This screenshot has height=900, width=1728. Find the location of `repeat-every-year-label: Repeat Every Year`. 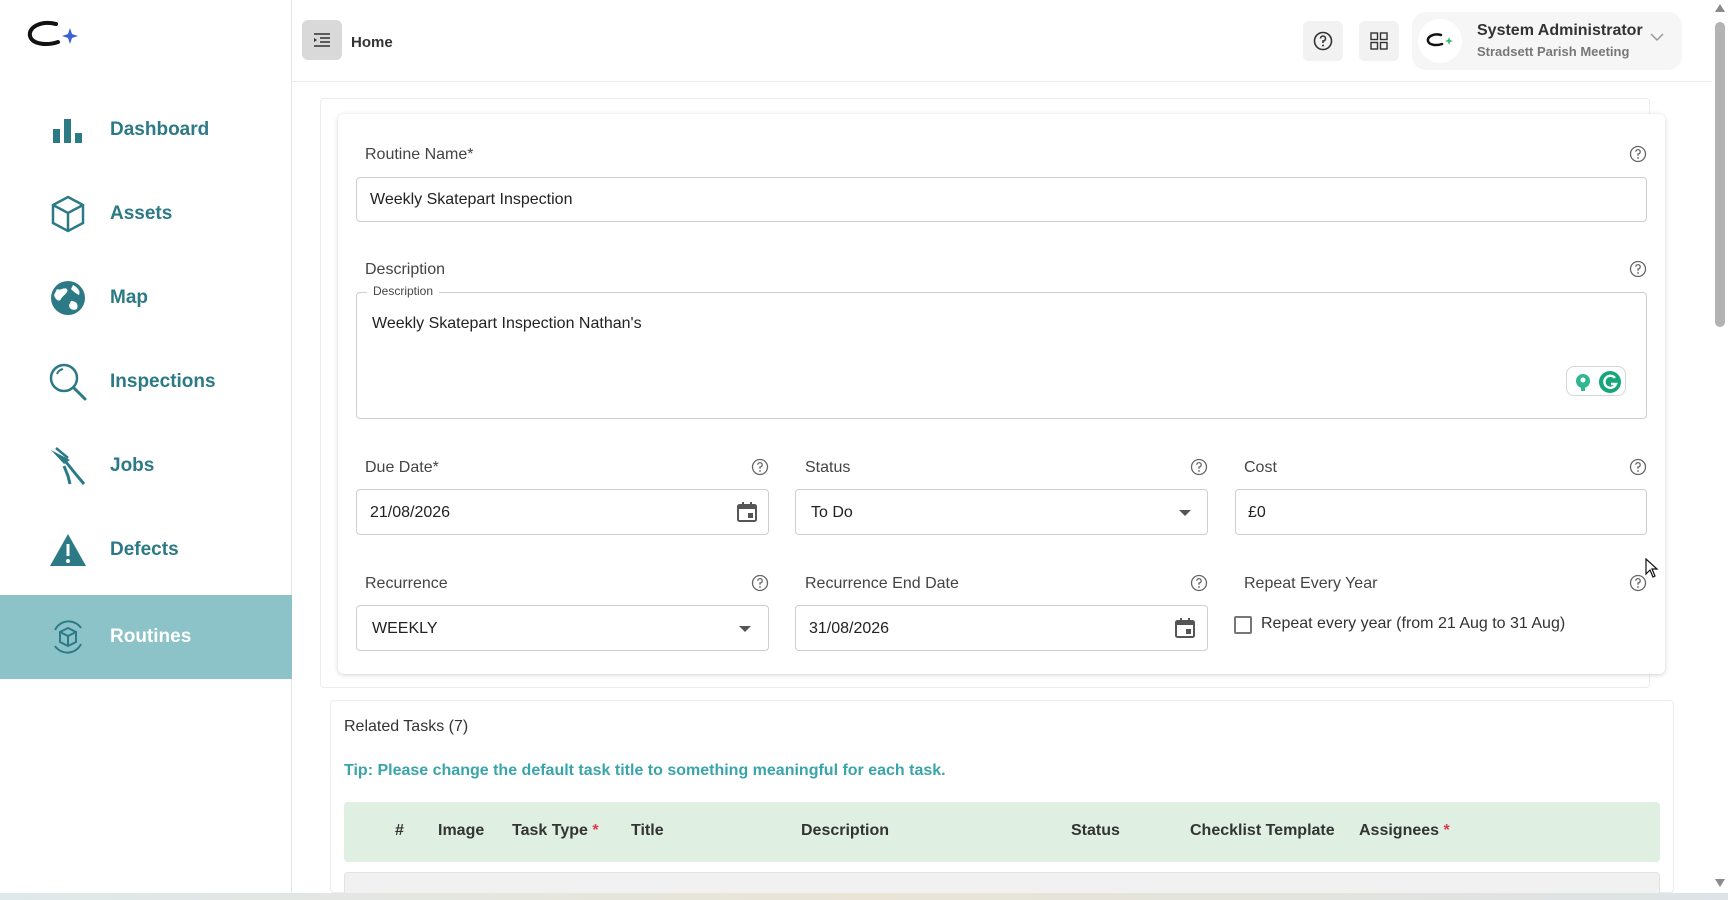

repeat-every-year-label: Repeat Every Year is located at coordinates (1311, 583).